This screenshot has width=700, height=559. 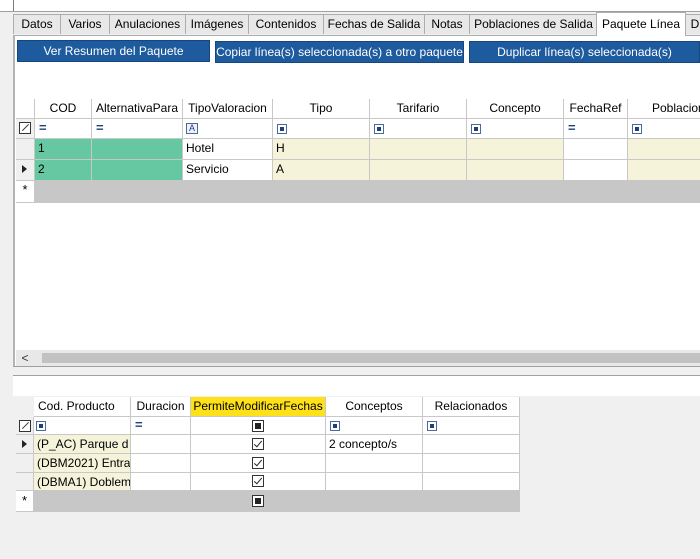 What do you see at coordinates (217, 24) in the screenshot?
I see `tab-imagenes: Imágenes` at bounding box center [217, 24].